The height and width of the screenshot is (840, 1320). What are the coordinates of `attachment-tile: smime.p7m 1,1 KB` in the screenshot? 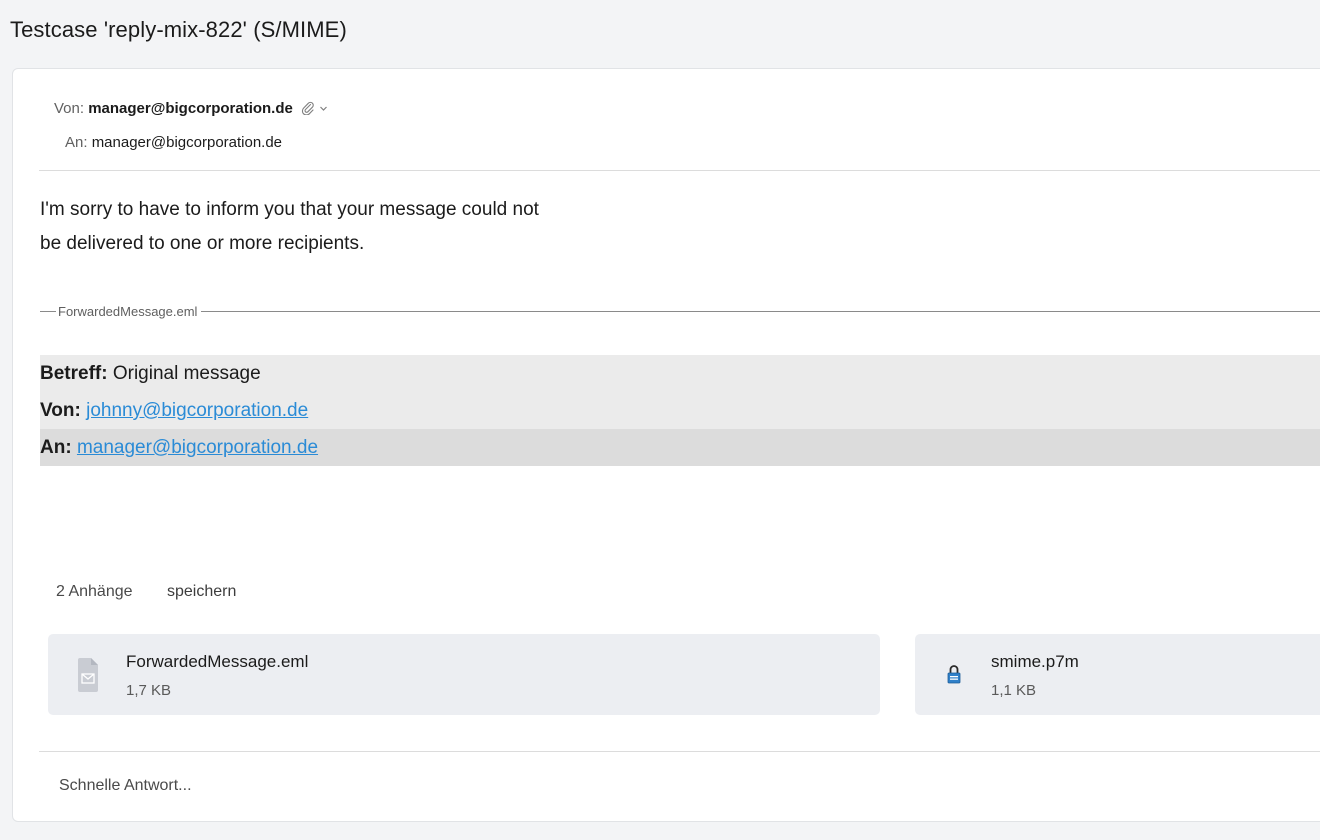 It's located at (1117, 674).